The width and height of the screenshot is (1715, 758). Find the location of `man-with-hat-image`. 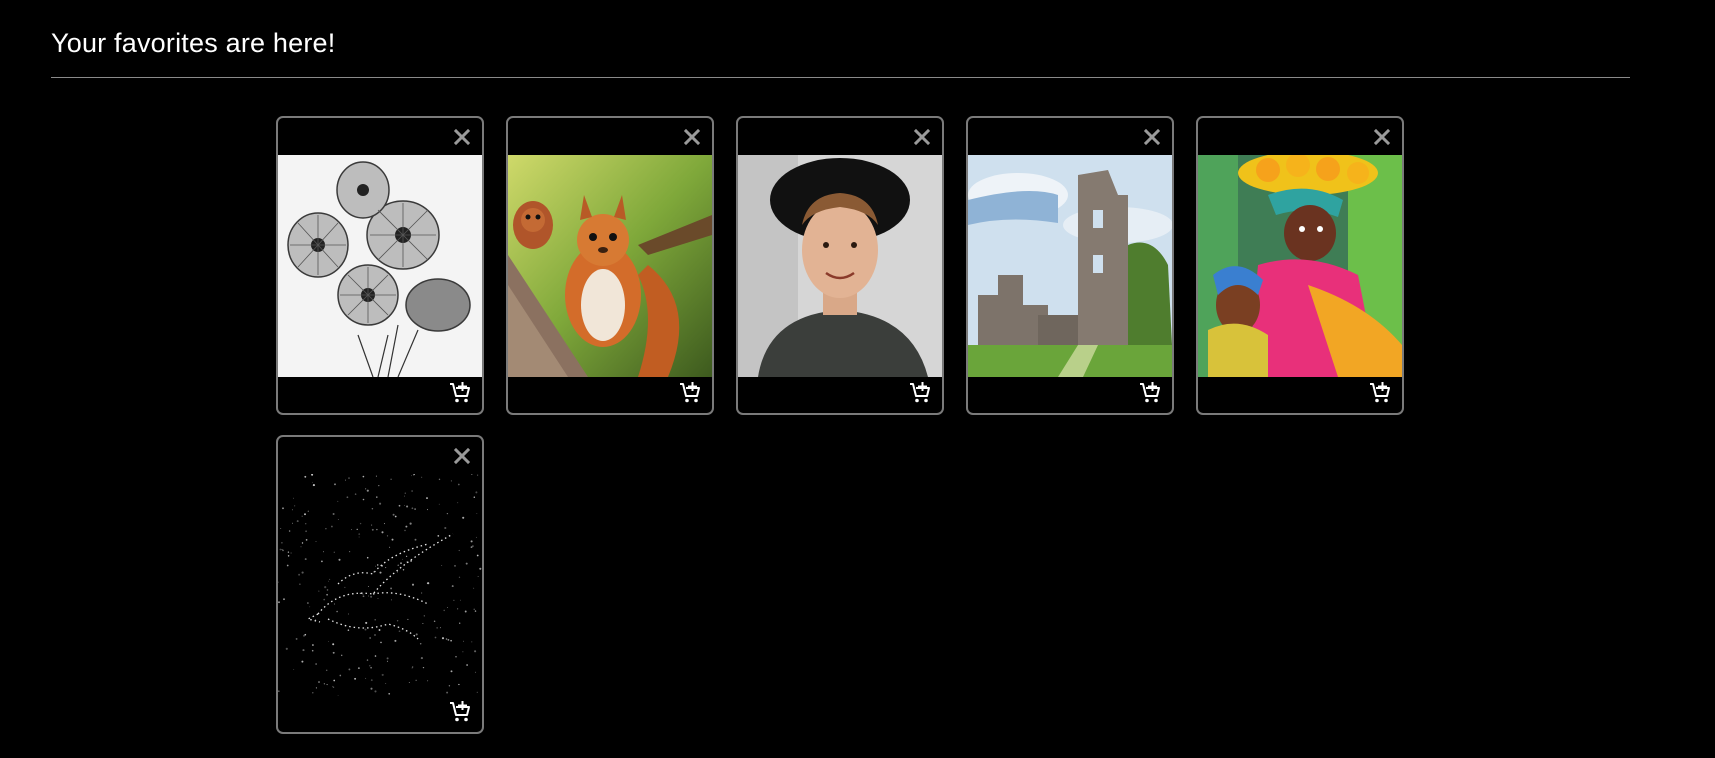

man-with-hat-image is located at coordinates (840, 266).